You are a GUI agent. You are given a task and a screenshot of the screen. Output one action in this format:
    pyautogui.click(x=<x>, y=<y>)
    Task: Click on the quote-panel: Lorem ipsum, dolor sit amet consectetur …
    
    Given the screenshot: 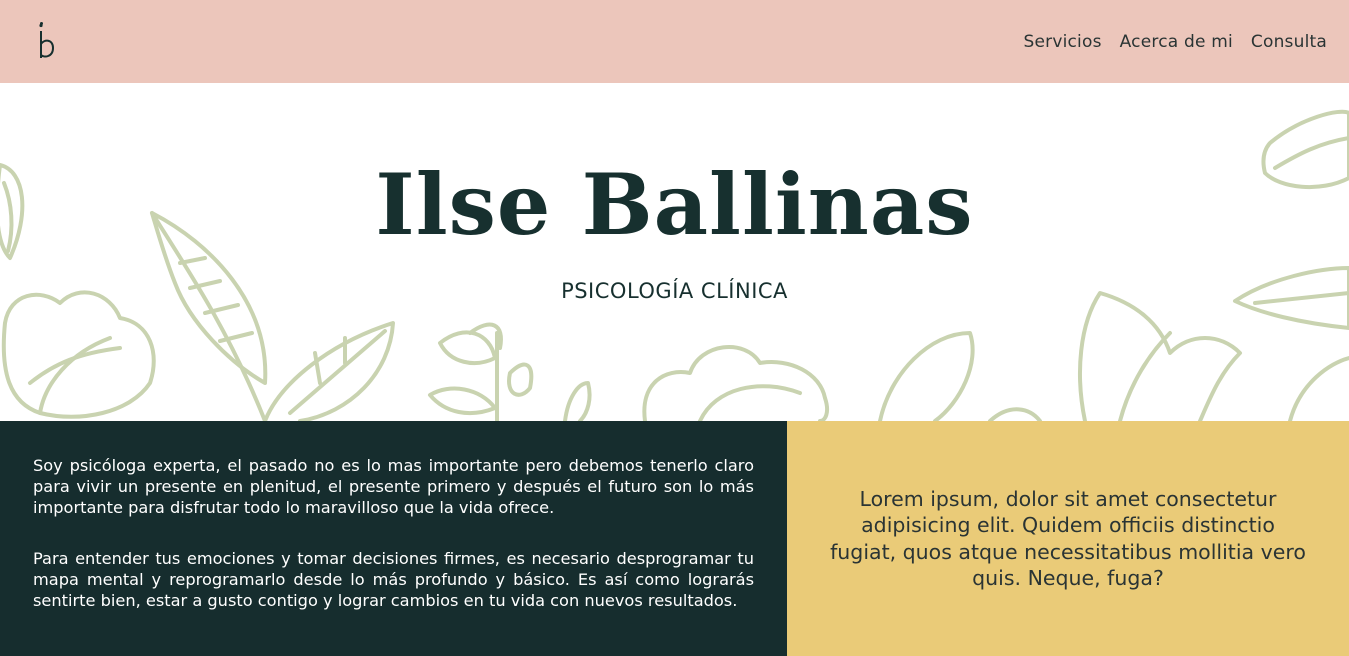 What is the action you would take?
    pyautogui.click(x=1068, y=538)
    